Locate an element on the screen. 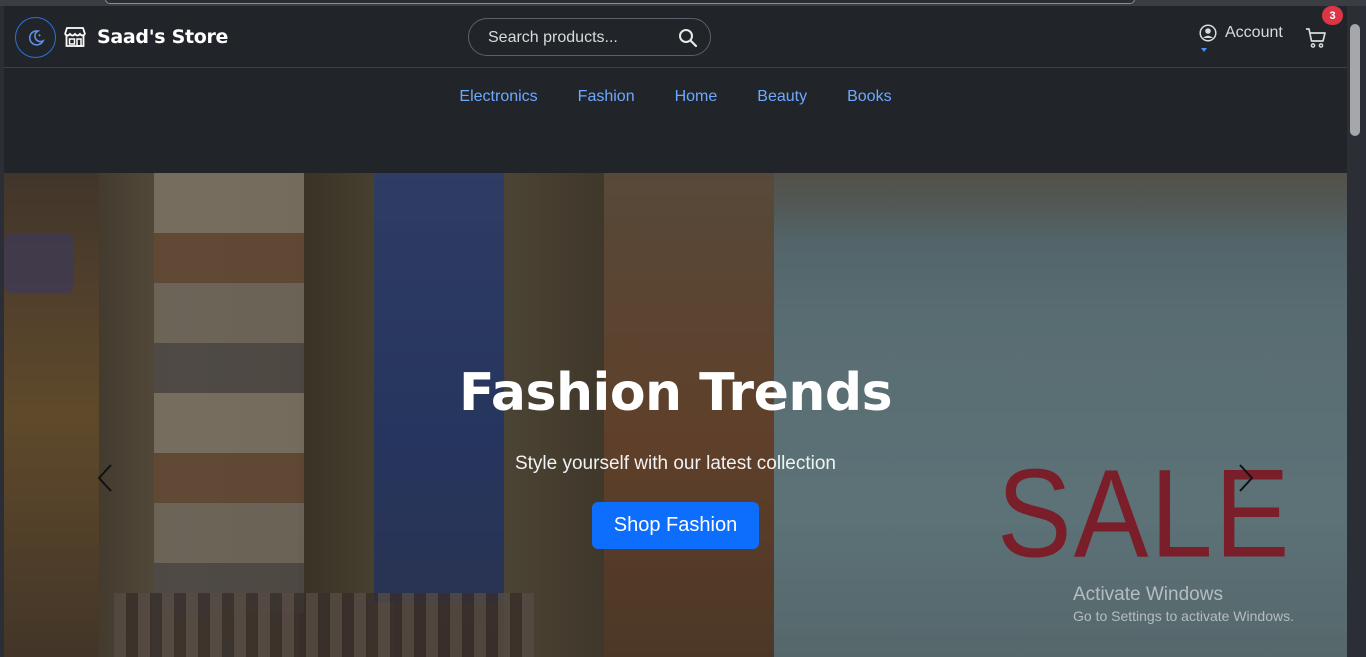 This screenshot has height=657, width=1366. hero-title: Fashion Trends is located at coordinates (675, 393).